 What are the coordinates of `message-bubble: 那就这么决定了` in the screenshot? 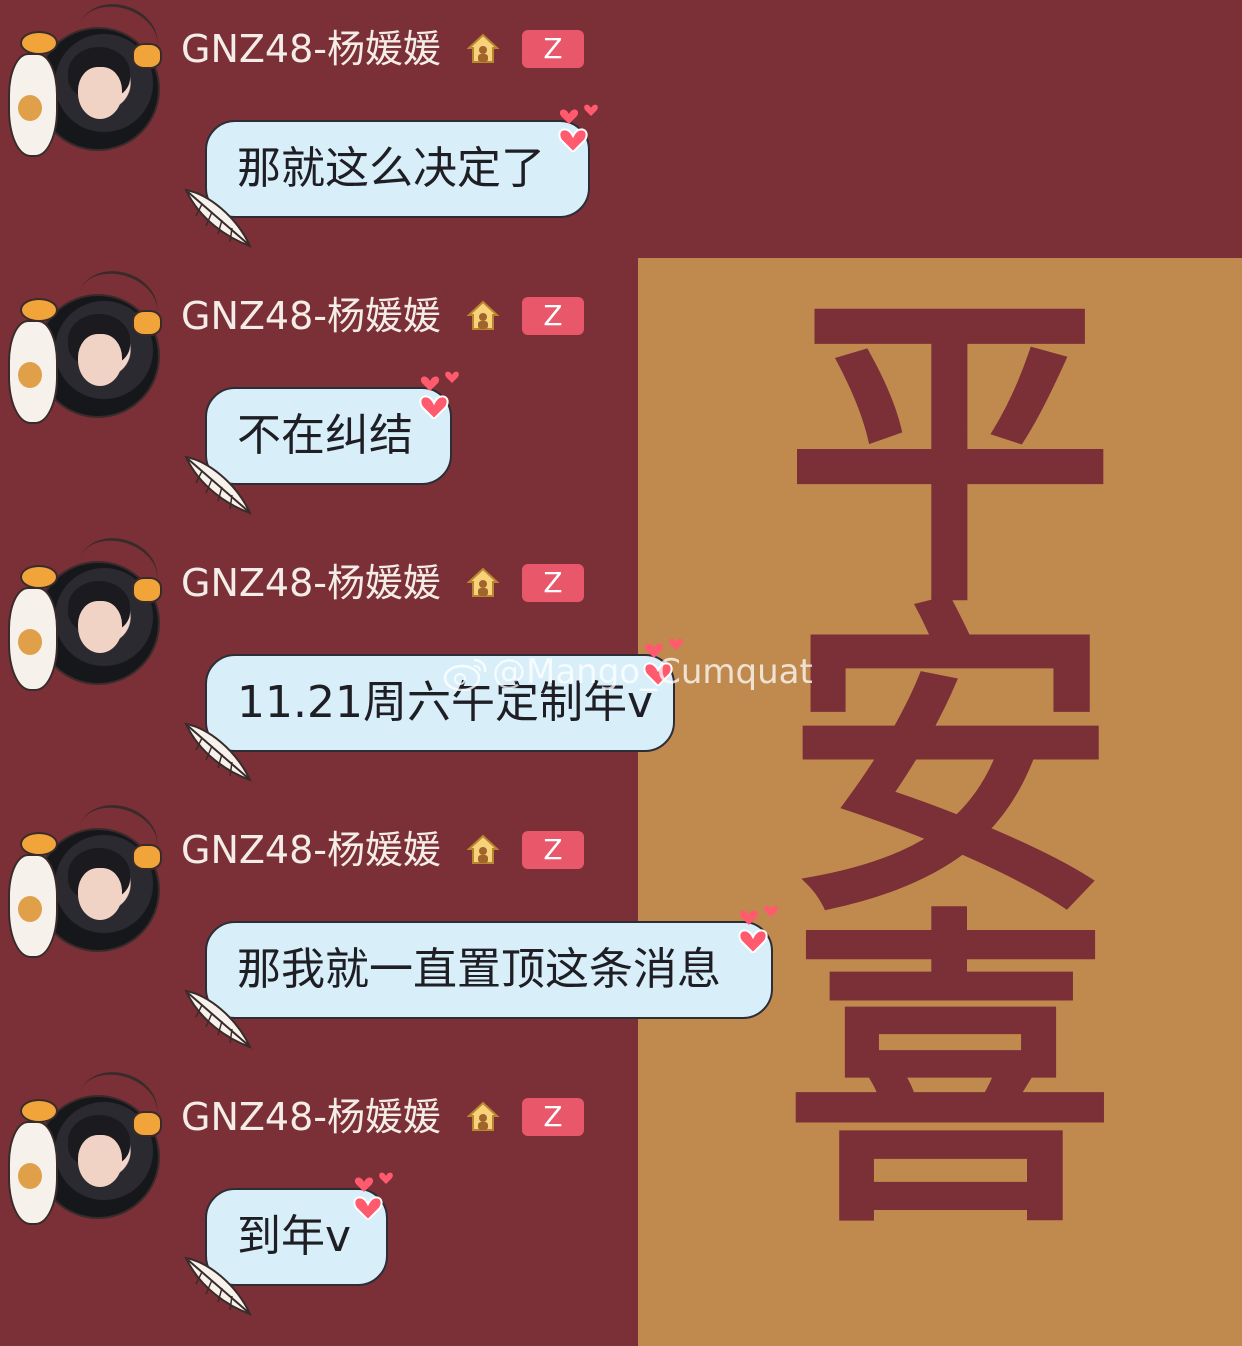 It's located at (397, 169).